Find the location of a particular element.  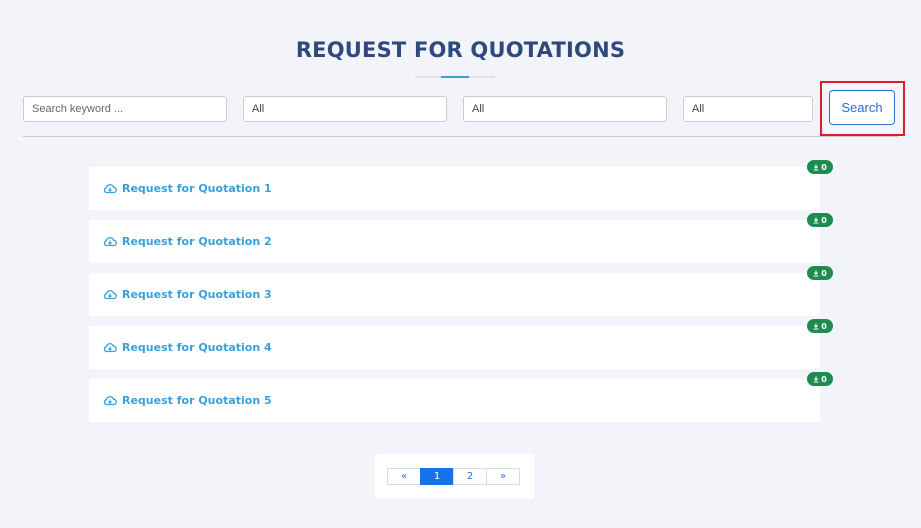

quotation-title: Request for Quotation 5 is located at coordinates (197, 400).